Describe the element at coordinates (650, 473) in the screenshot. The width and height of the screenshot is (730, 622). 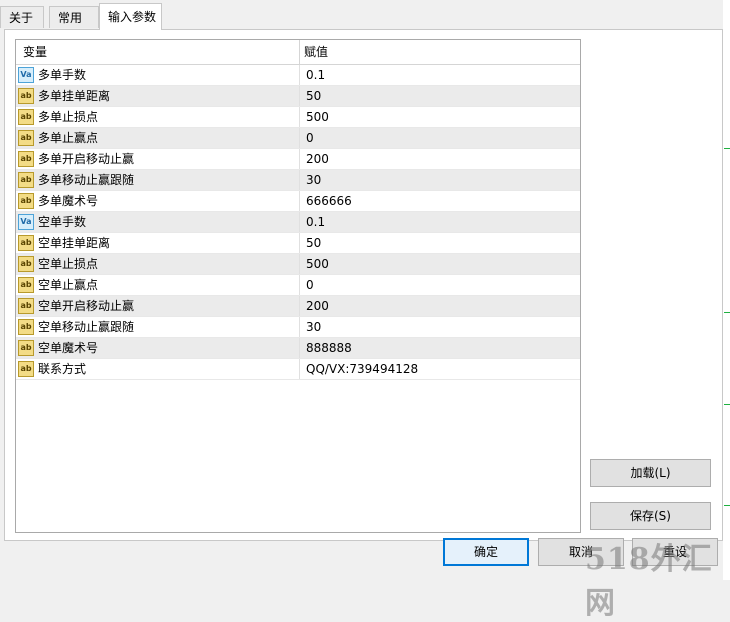
I see `load-button: 加载(L)` at that location.